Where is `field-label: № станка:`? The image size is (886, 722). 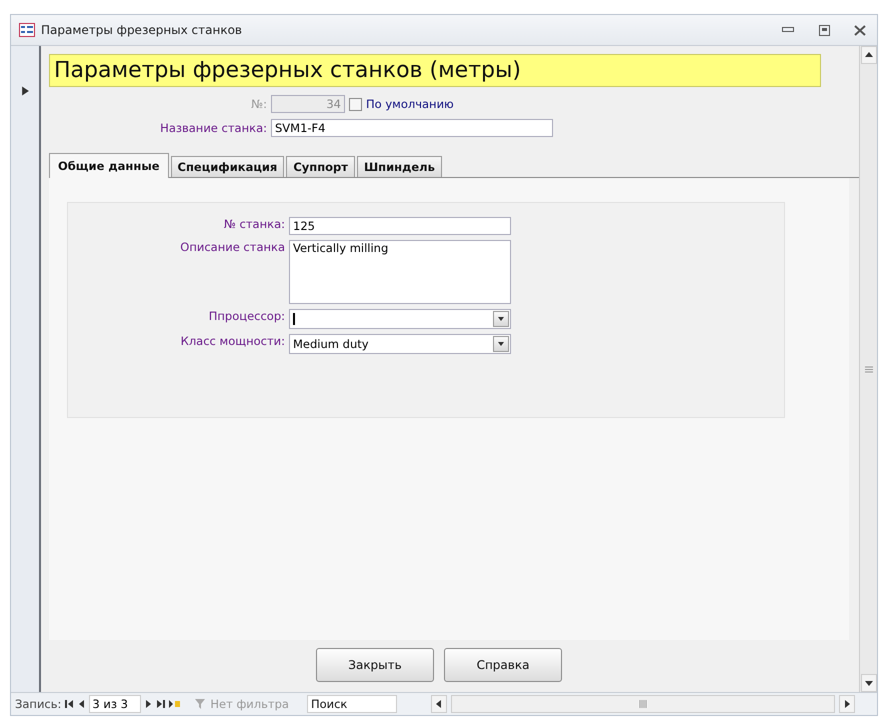 field-label: № станка: is located at coordinates (253, 225).